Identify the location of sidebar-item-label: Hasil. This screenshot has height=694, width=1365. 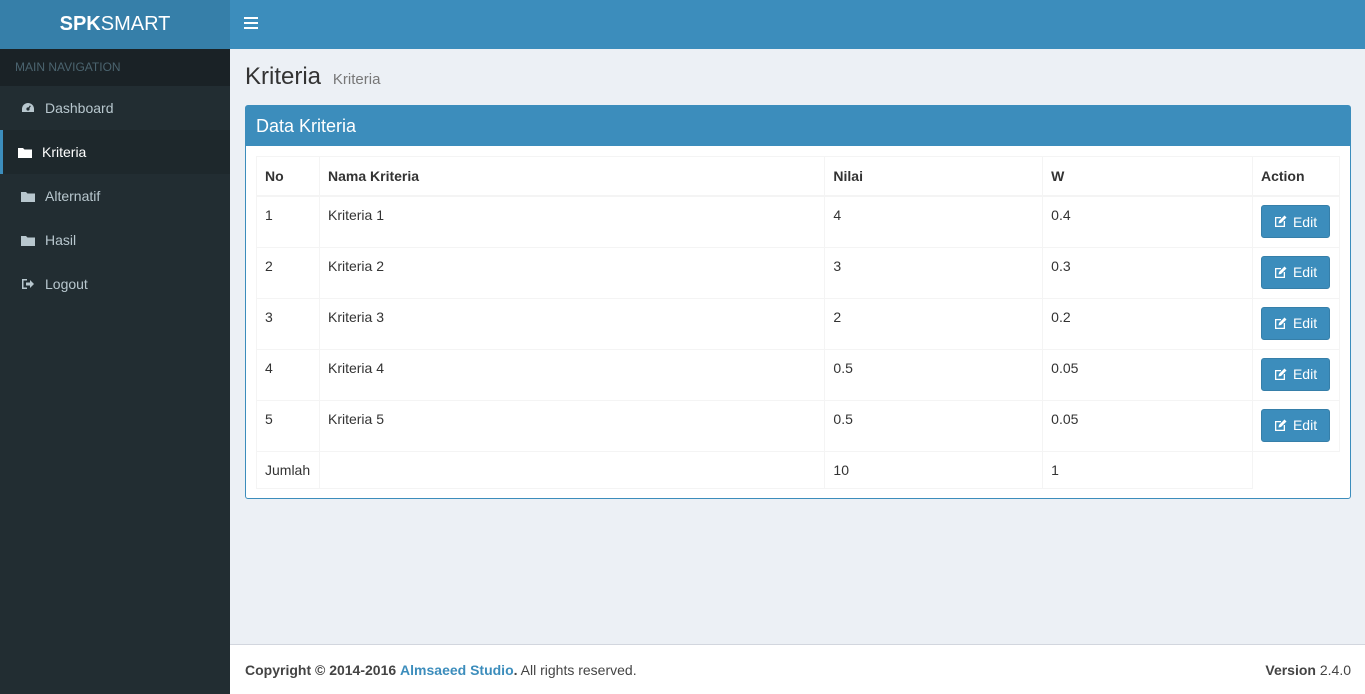
(61, 240).